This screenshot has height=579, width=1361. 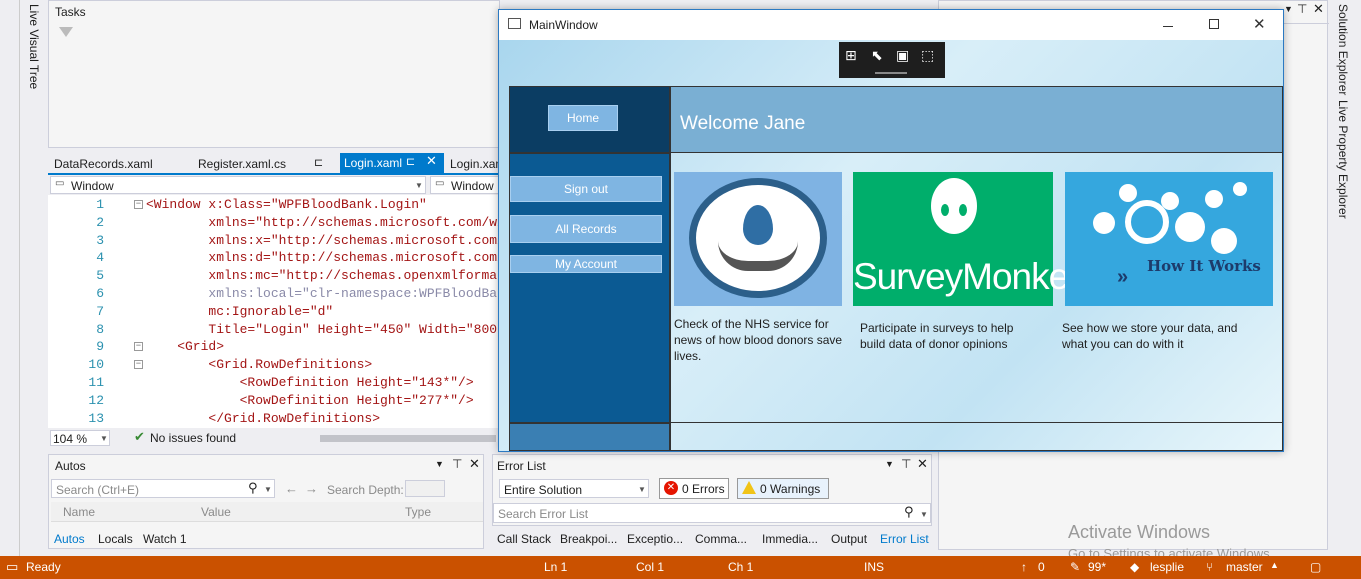 What do you see at coordinates (970, 239) in the screenshot?
I see `surveymonkey-card-image: SurveyMonkey` at bounding box center [970, 239].